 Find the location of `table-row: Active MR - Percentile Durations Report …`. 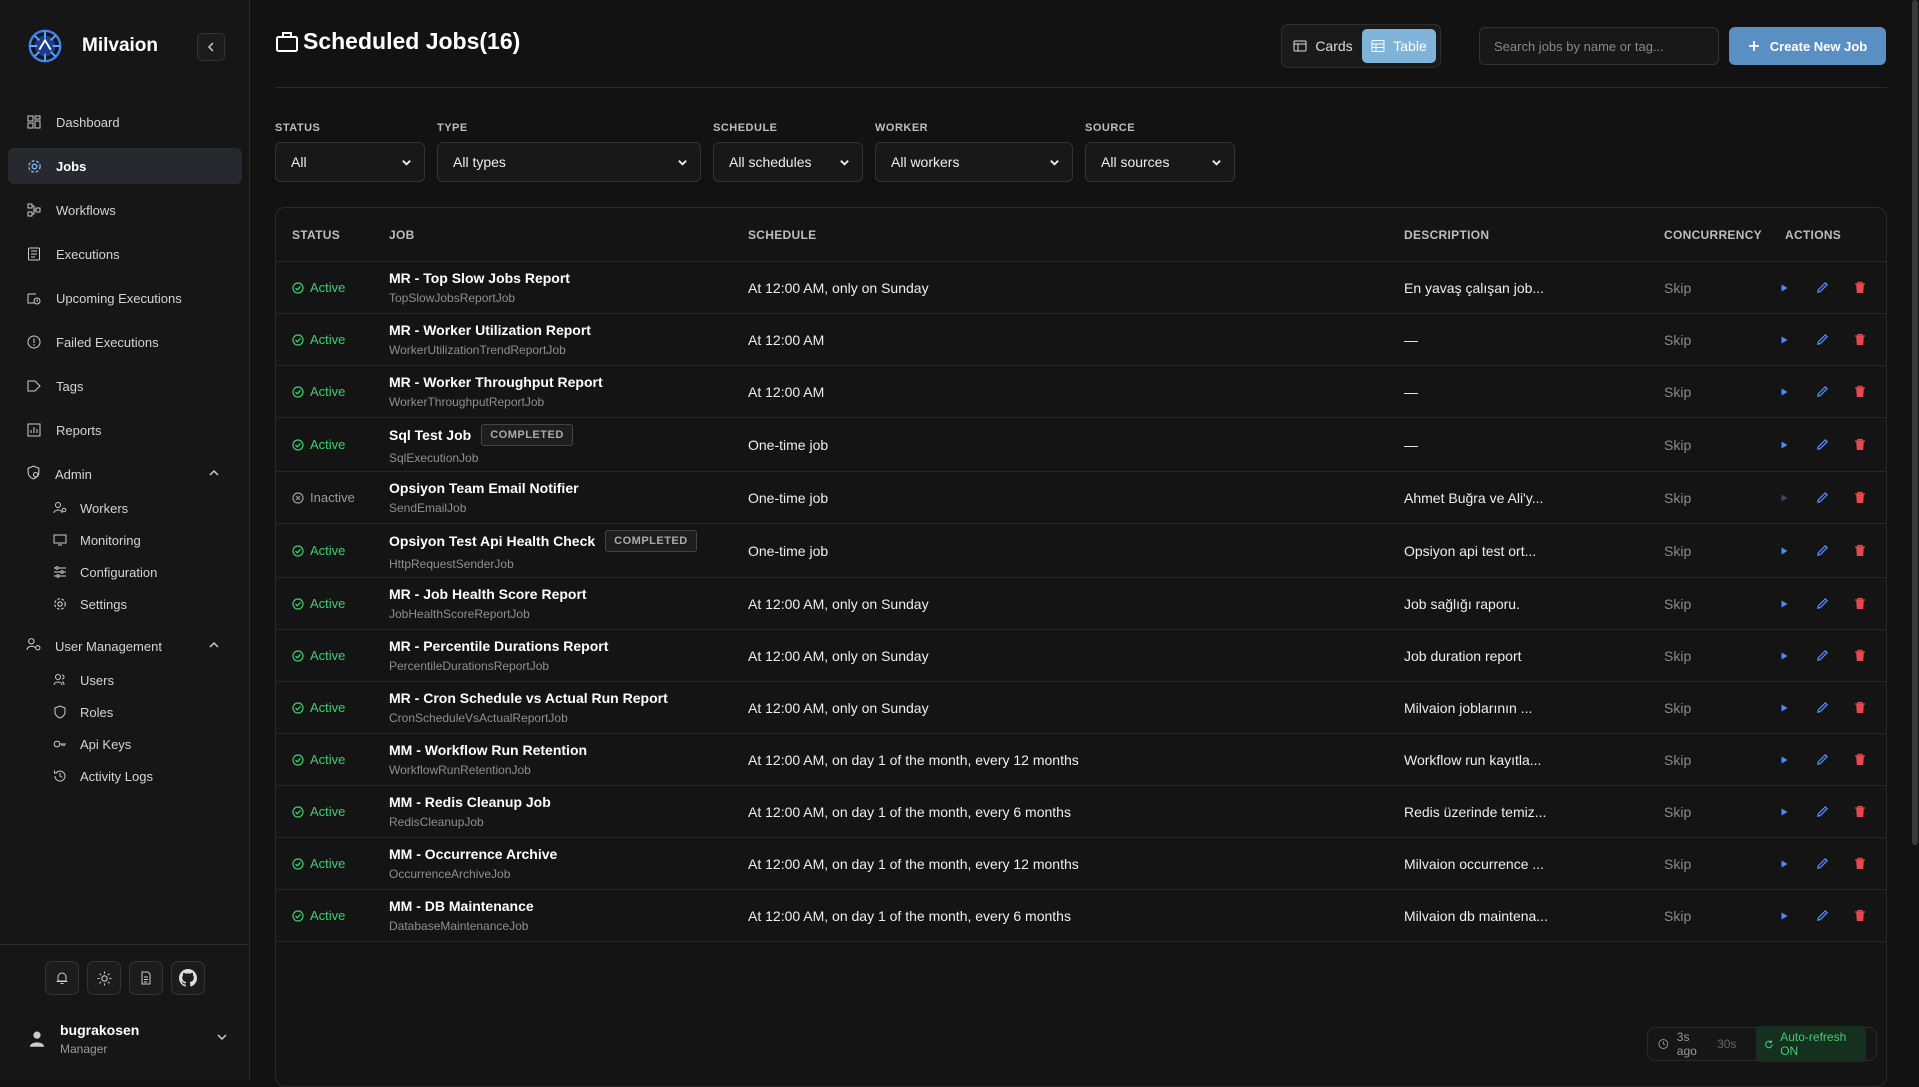

table-row: Active MR - Percentile Durations Report … is located at coordinates (1081, 656).